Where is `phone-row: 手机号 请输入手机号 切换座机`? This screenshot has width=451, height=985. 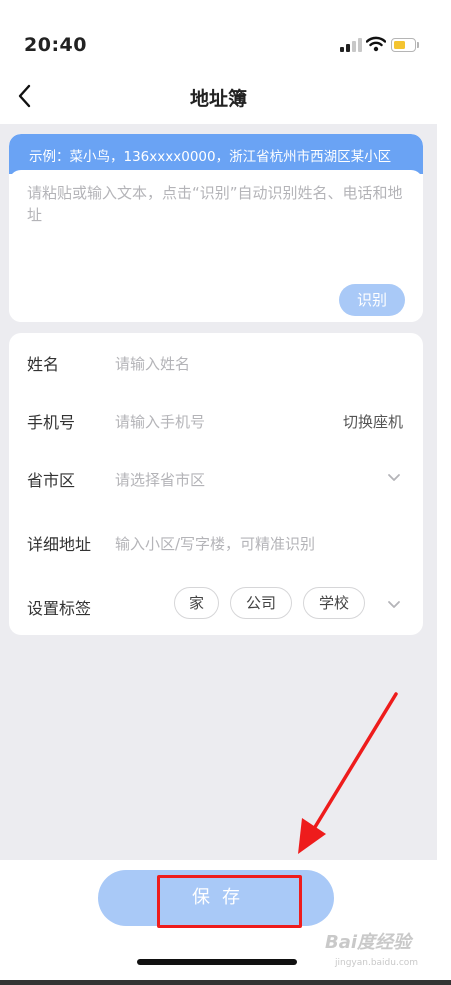
phone-row: 手机号 请输入手机号 切换座机 is located at coordinates (216, 421).